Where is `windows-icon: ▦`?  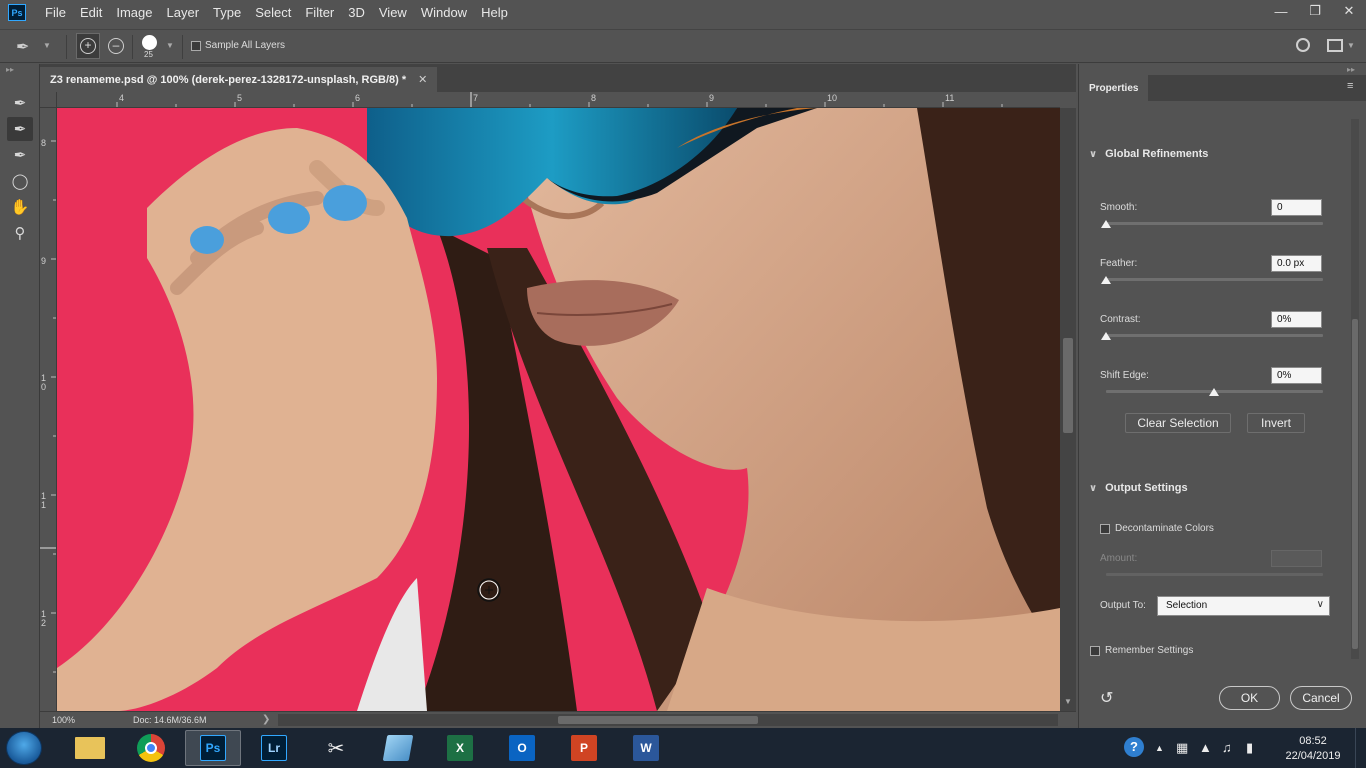
windows-icon: ▦ is located at coordinates (1182, 748).